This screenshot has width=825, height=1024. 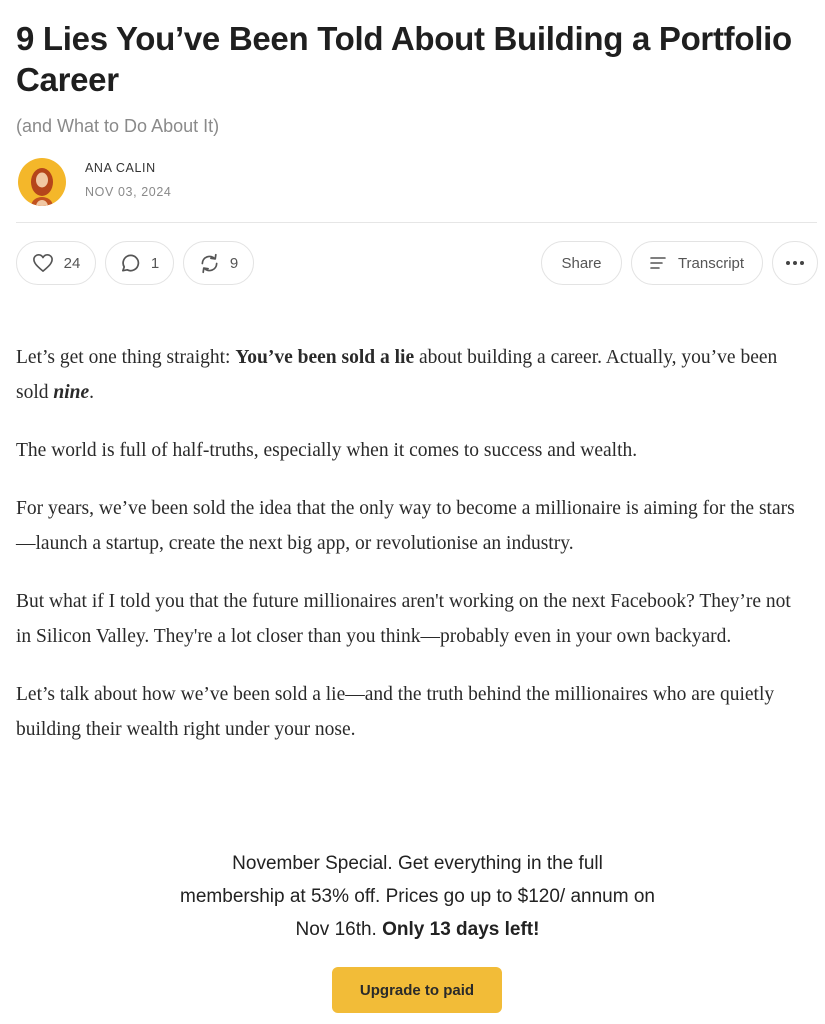 What do you see at coordinates (416, 222) in the screenshot?
I see `divider` at bounding box center [416, 222].